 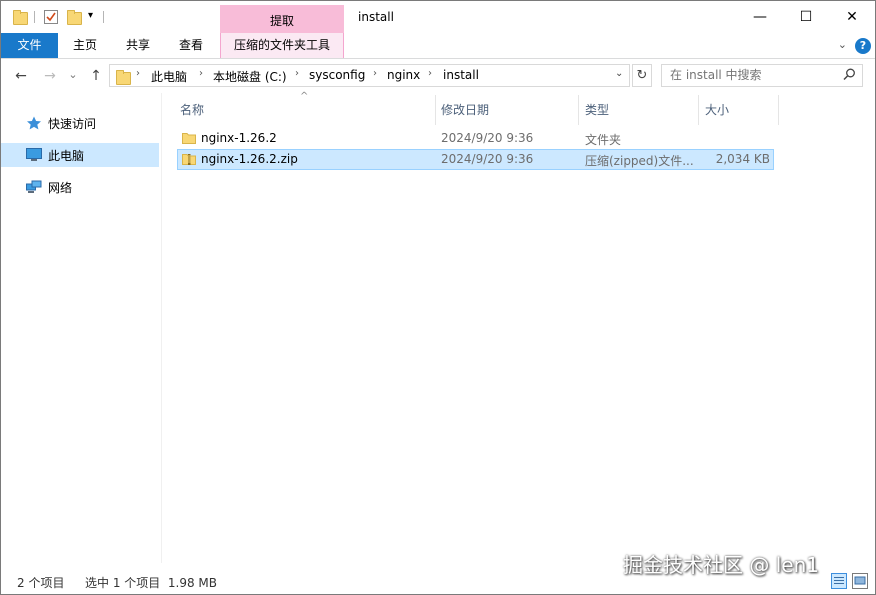 What do you see at coordinates (282, 45) in the screenshot?
I see `tab-compressed-folder-tools: 压缩的文件夹工具` at bounding box center [282, 45].